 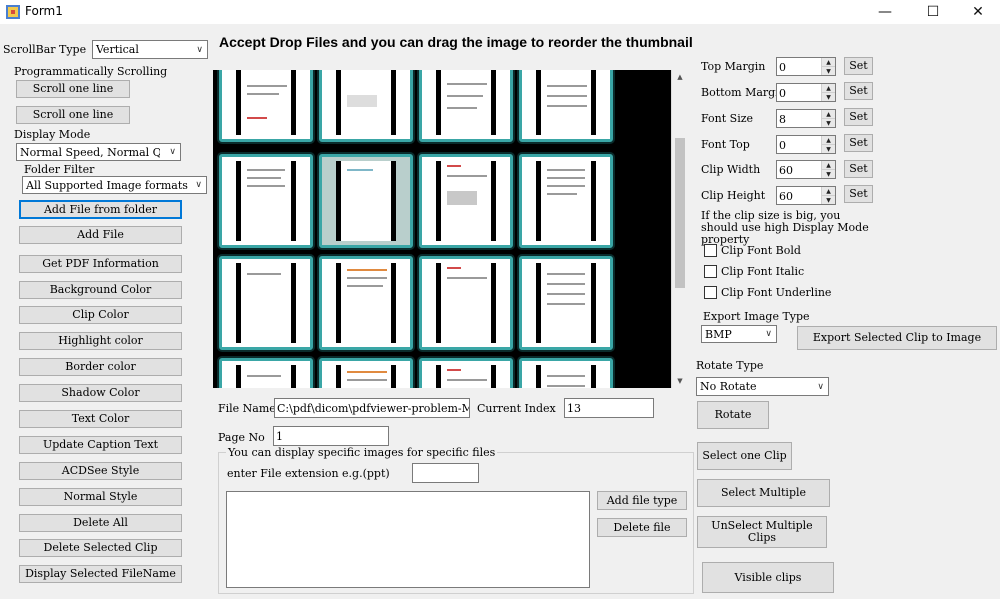 I want to click on select-one-clip-button: Select one Clip, so click(x=744, y=456).